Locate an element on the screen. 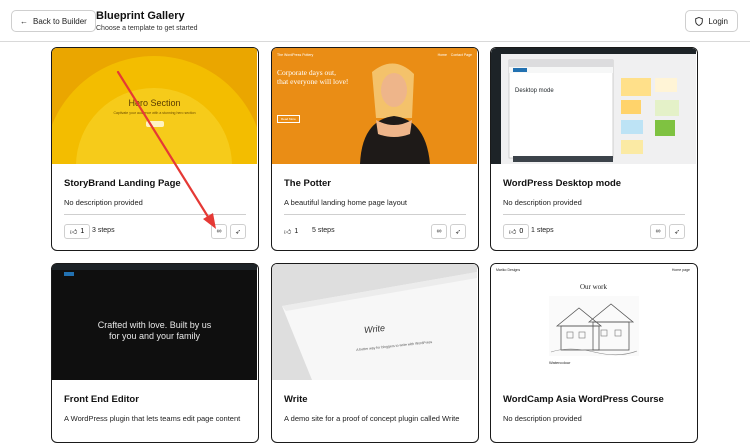 The width and height of the screenshot is (750, 443). card-title: Write is located at coordinates (296, 399).